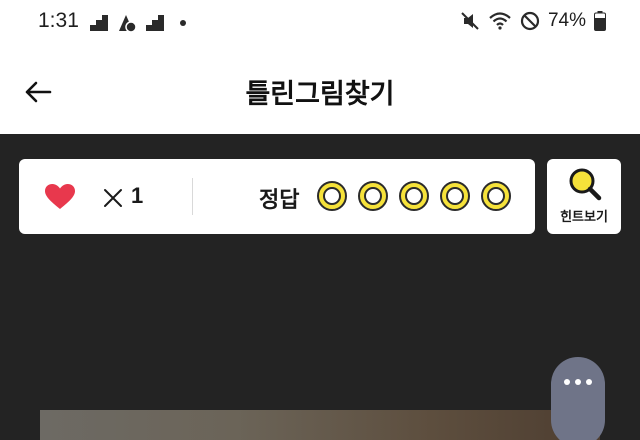 The height and width of the screenshot is (440, 640). What do you see at coordinates (470, 21) in the screenshot?
I see `mute-icon` at bounding box center [470, 21].